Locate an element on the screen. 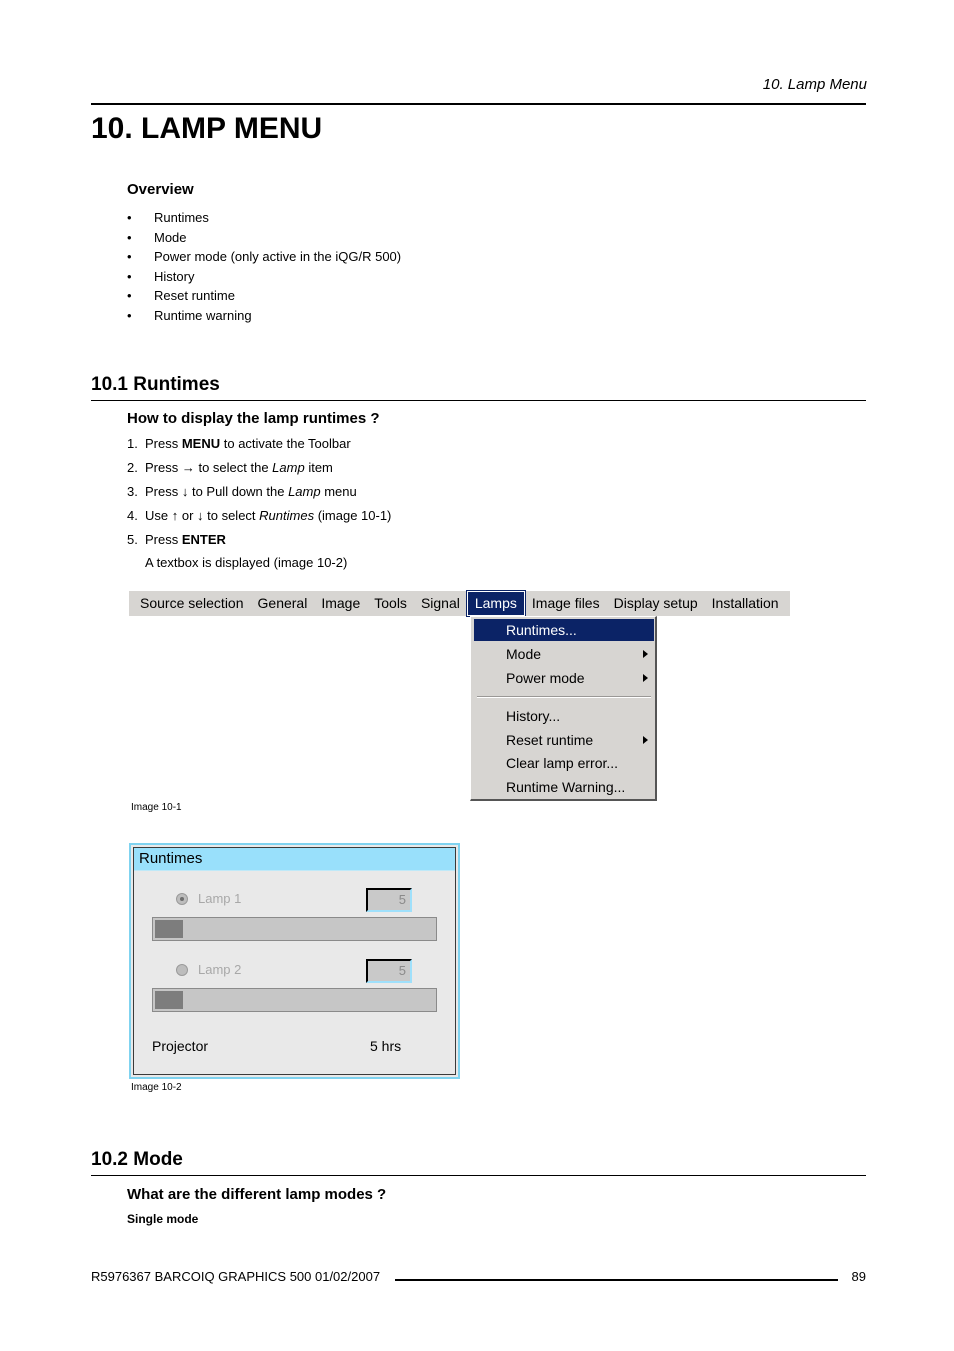 This screenshot has height=1351, width=954. page-number: 89 is located at coordinates (858, 1276).